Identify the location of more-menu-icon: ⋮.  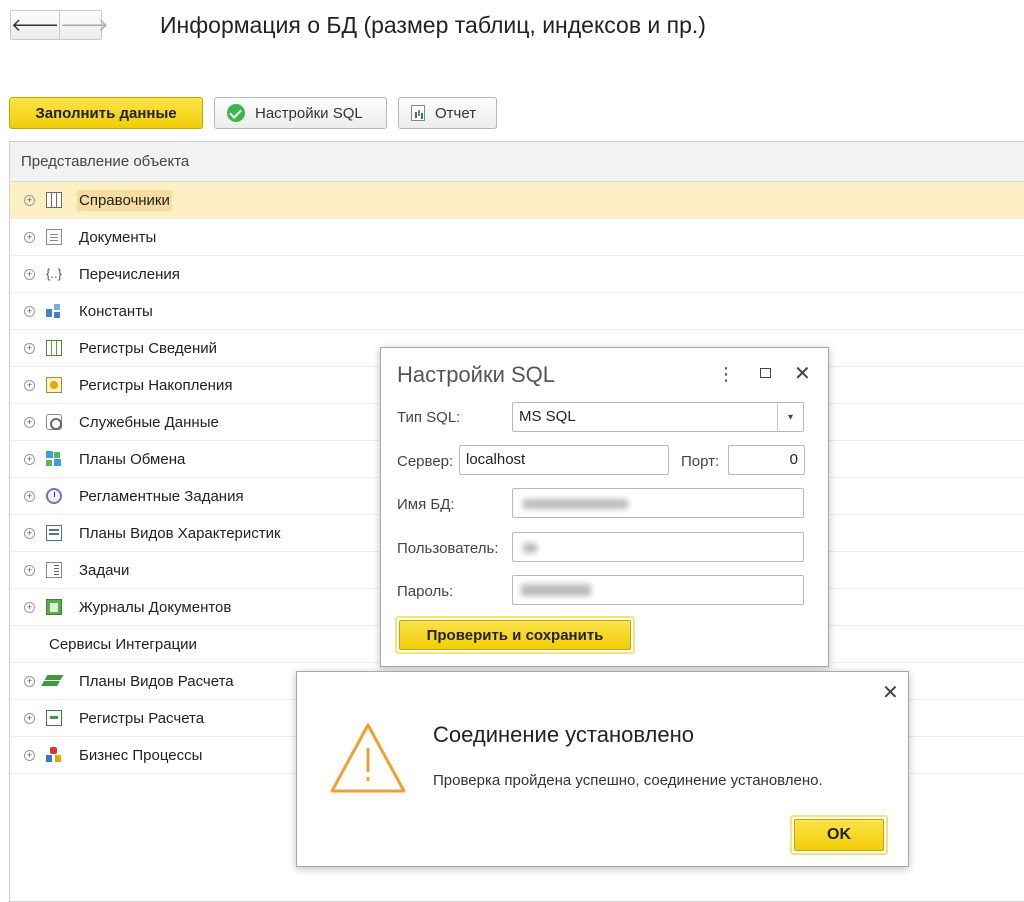
(726, 374).